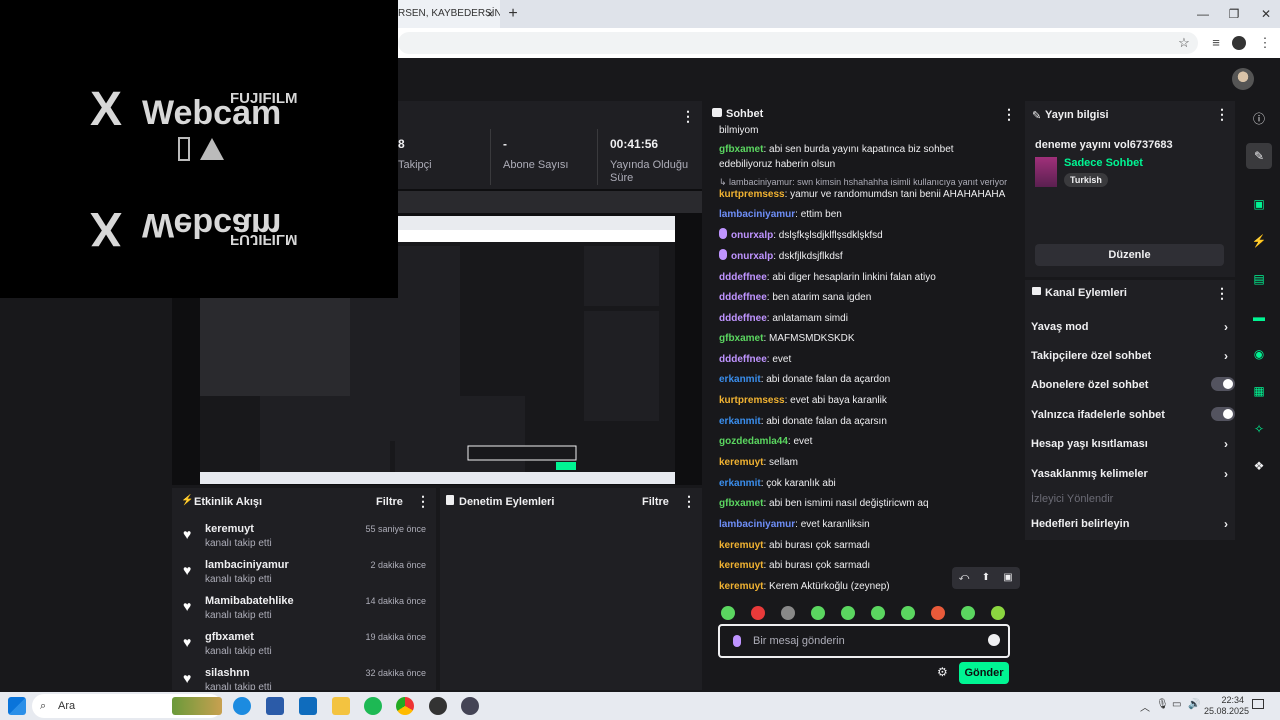 The height and width of the screenshot is (720, 1280). Describe the element at coordinates (689, 501) in the screenshot. I see `moderation-menu-icon: ⋮` at that location.